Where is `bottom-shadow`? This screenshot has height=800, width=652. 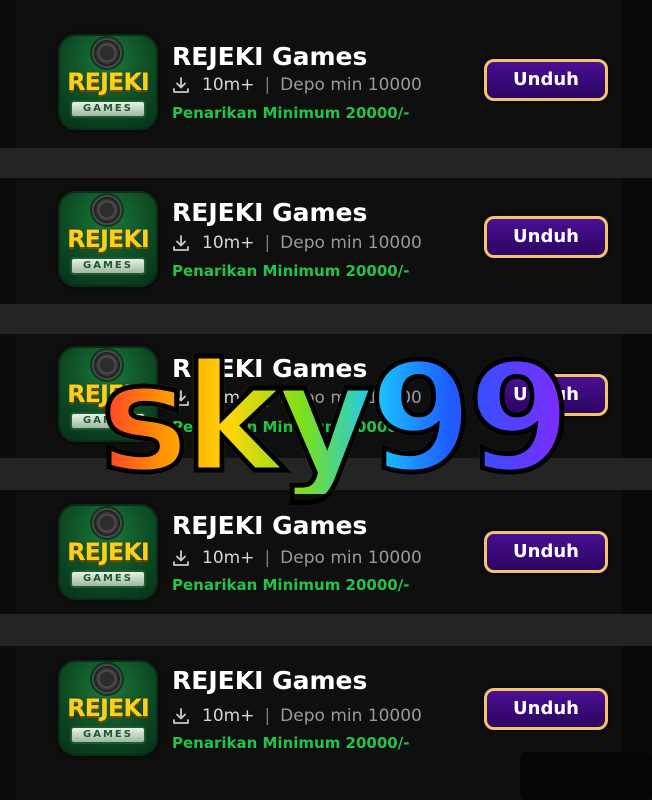 bottom-shadow is located at coordinates (586, 776).